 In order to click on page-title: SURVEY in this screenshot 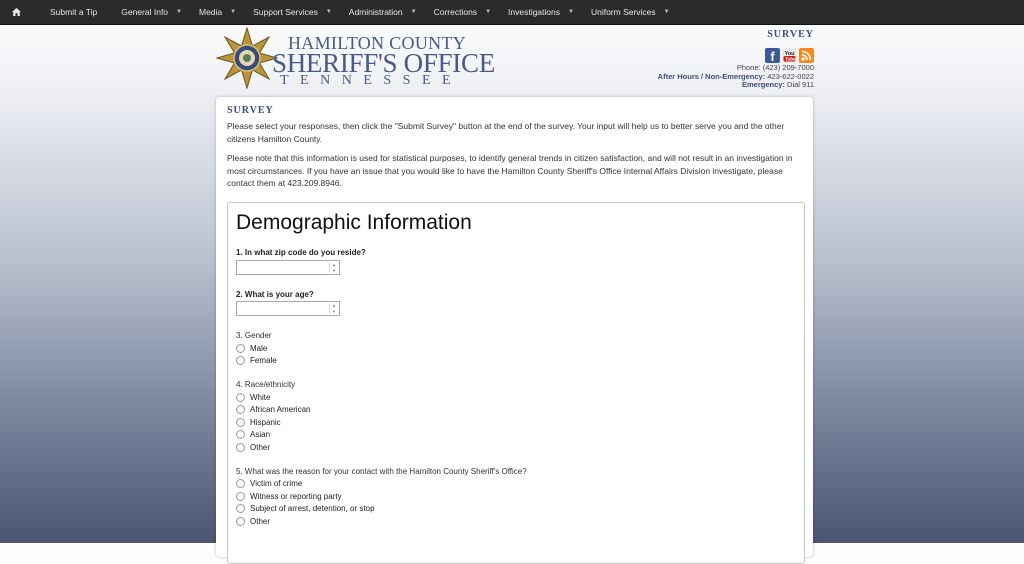, I will do `click(250, 110)`.